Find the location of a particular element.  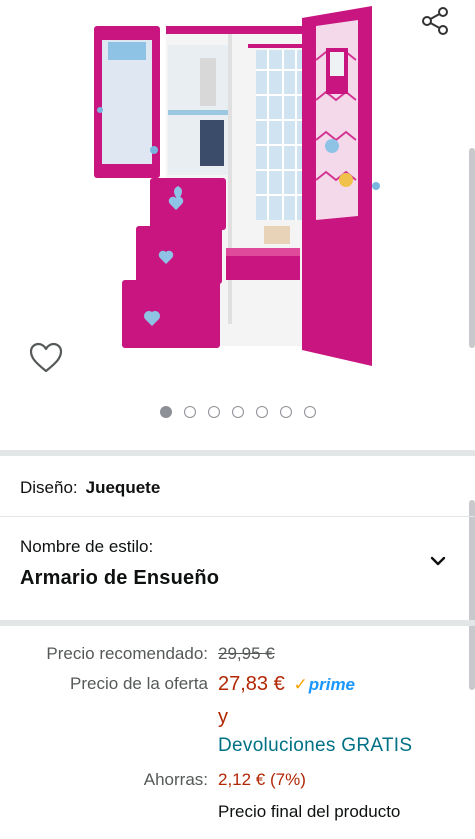

final-price-text: Precio final del producto is located at coordinates (309, 811).